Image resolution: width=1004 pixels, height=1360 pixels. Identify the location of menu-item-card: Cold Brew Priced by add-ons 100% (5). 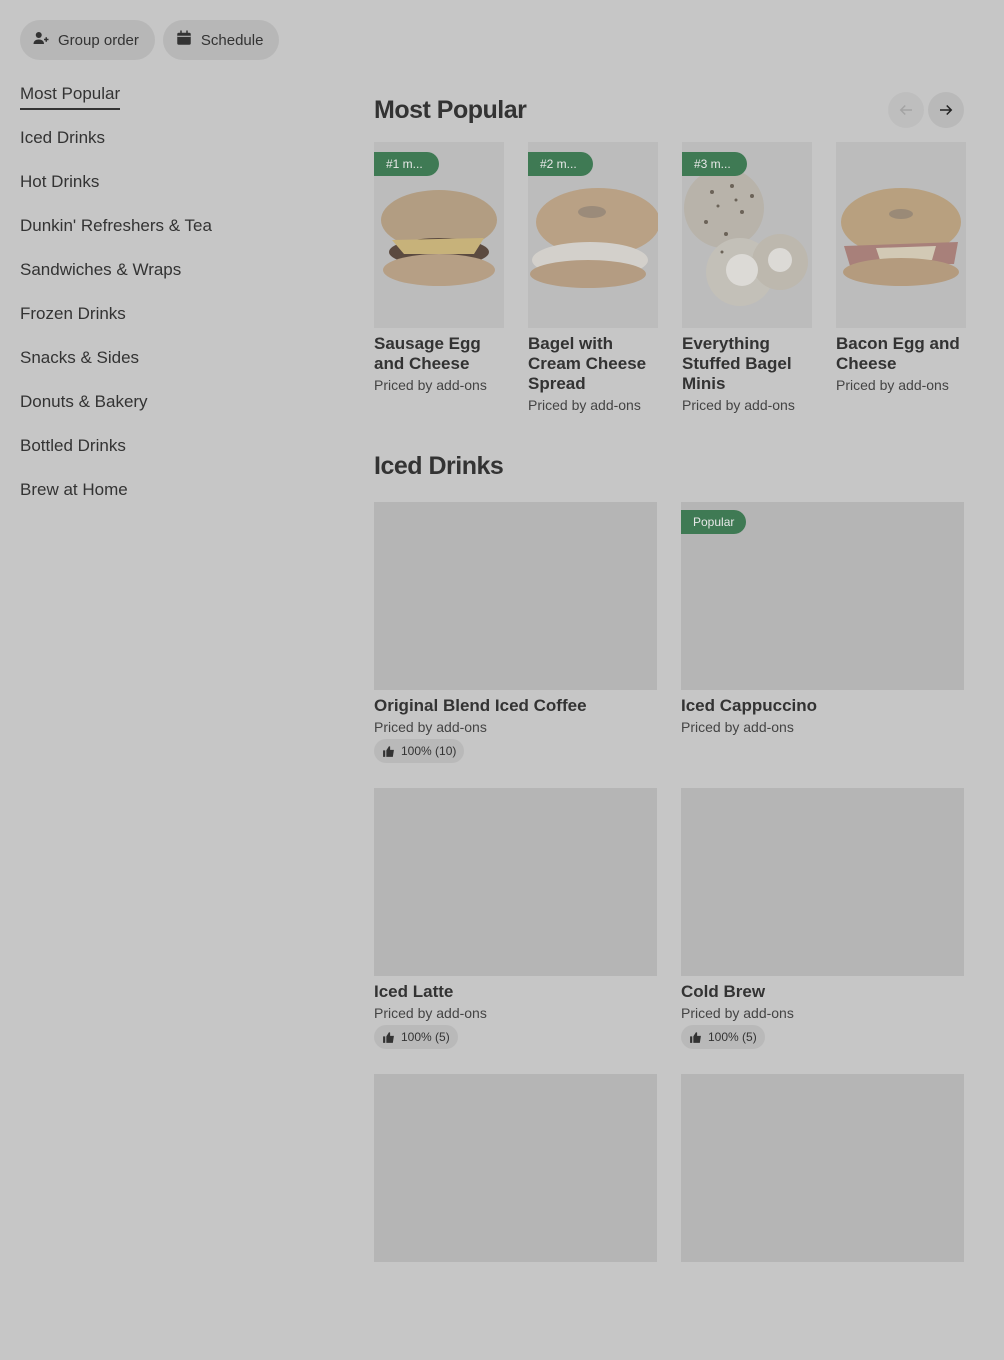
(822, 931).